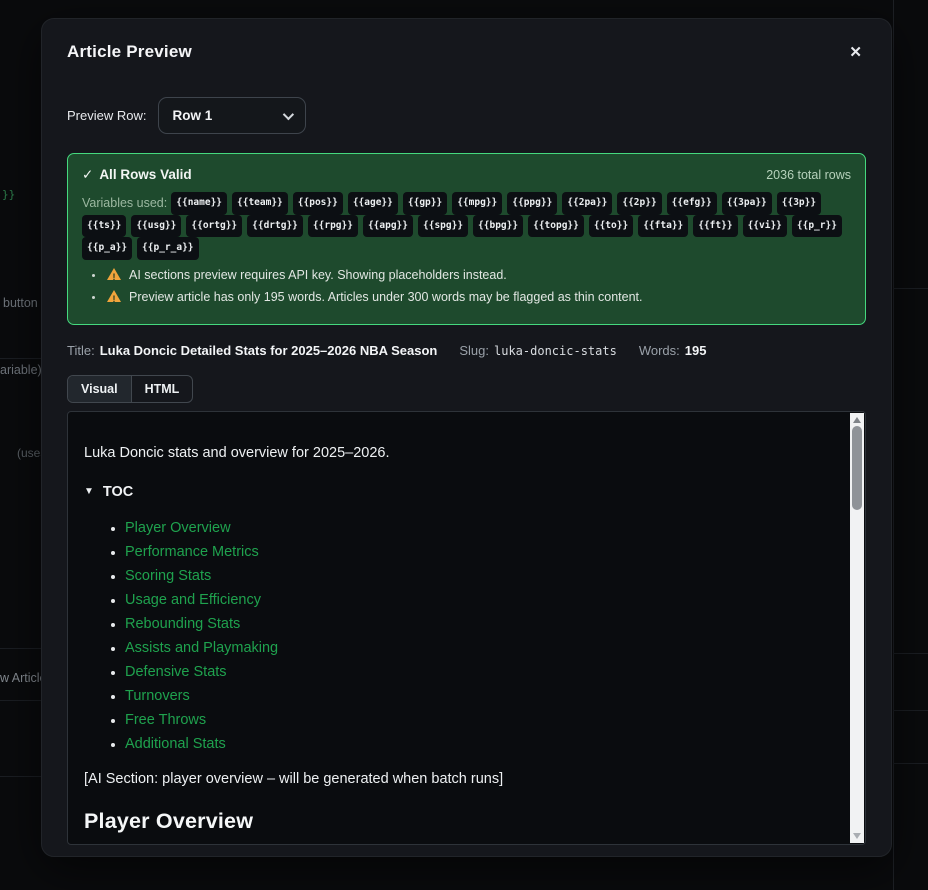  I want to click on list-item: Player Overview, so click(478, 528).